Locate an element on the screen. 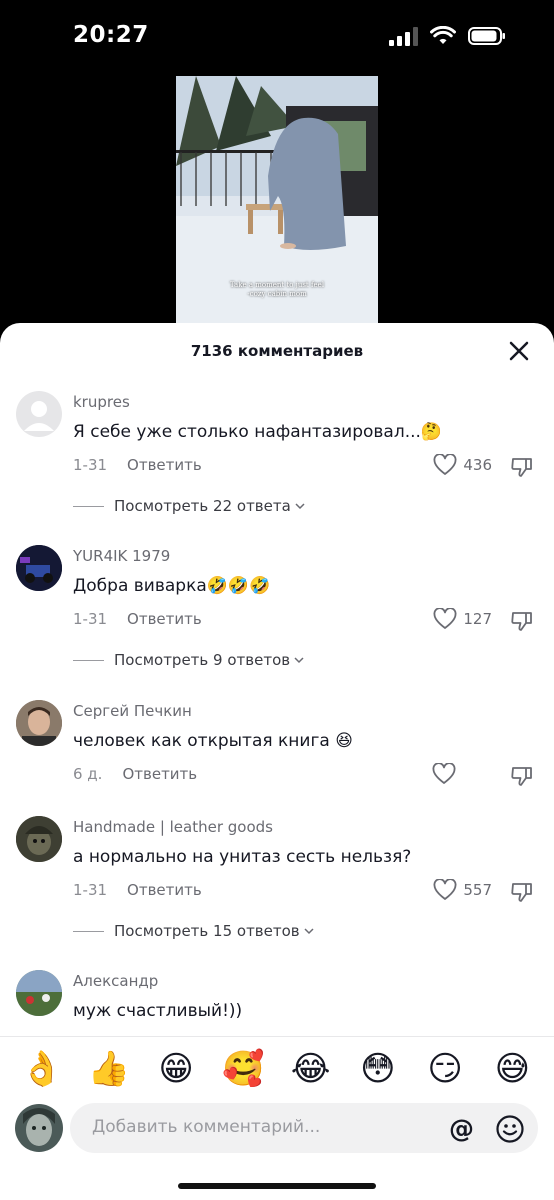 This screenshot has width=554, height=1200. emoji-smirk: 😏 is located at coordinates (445, 1069).